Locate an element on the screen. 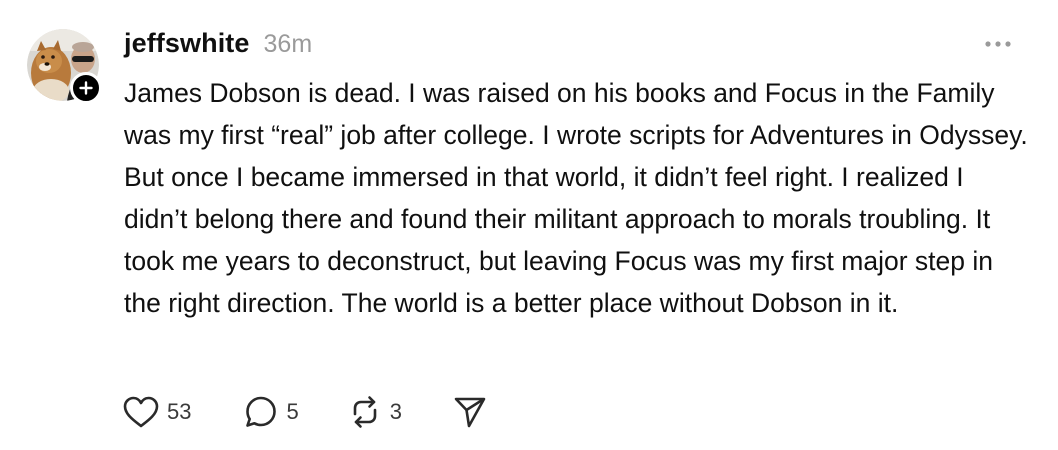 Image resolution: width=1058 pixels, height=450 pixels. reply-count: 5 is located at coordinates (292, 411).